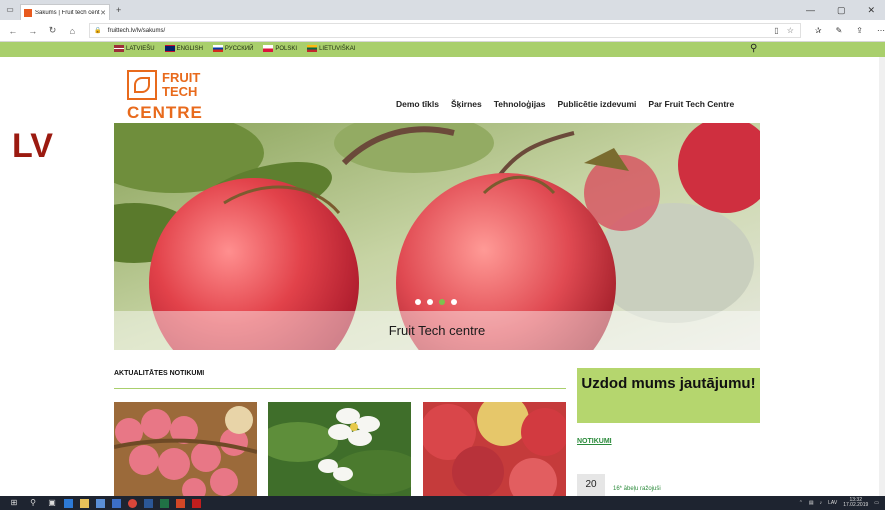  I want to click on lock-icon: 🔒, so click(98, 31).